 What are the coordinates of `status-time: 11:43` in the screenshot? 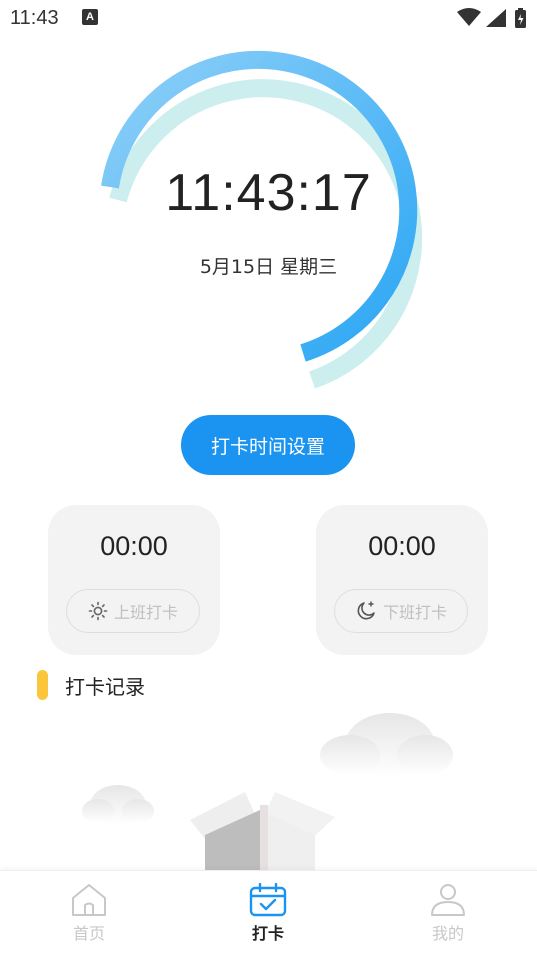 It's located at (34, 18).